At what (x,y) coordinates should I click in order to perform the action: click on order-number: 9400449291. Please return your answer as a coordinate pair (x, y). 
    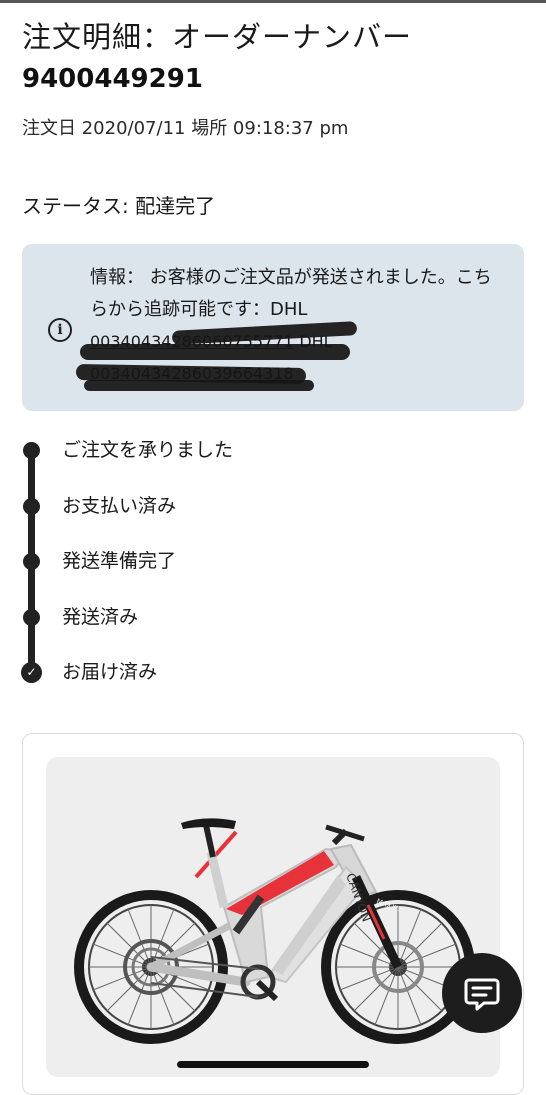
    Looking at the image, I should click on (112, 79).